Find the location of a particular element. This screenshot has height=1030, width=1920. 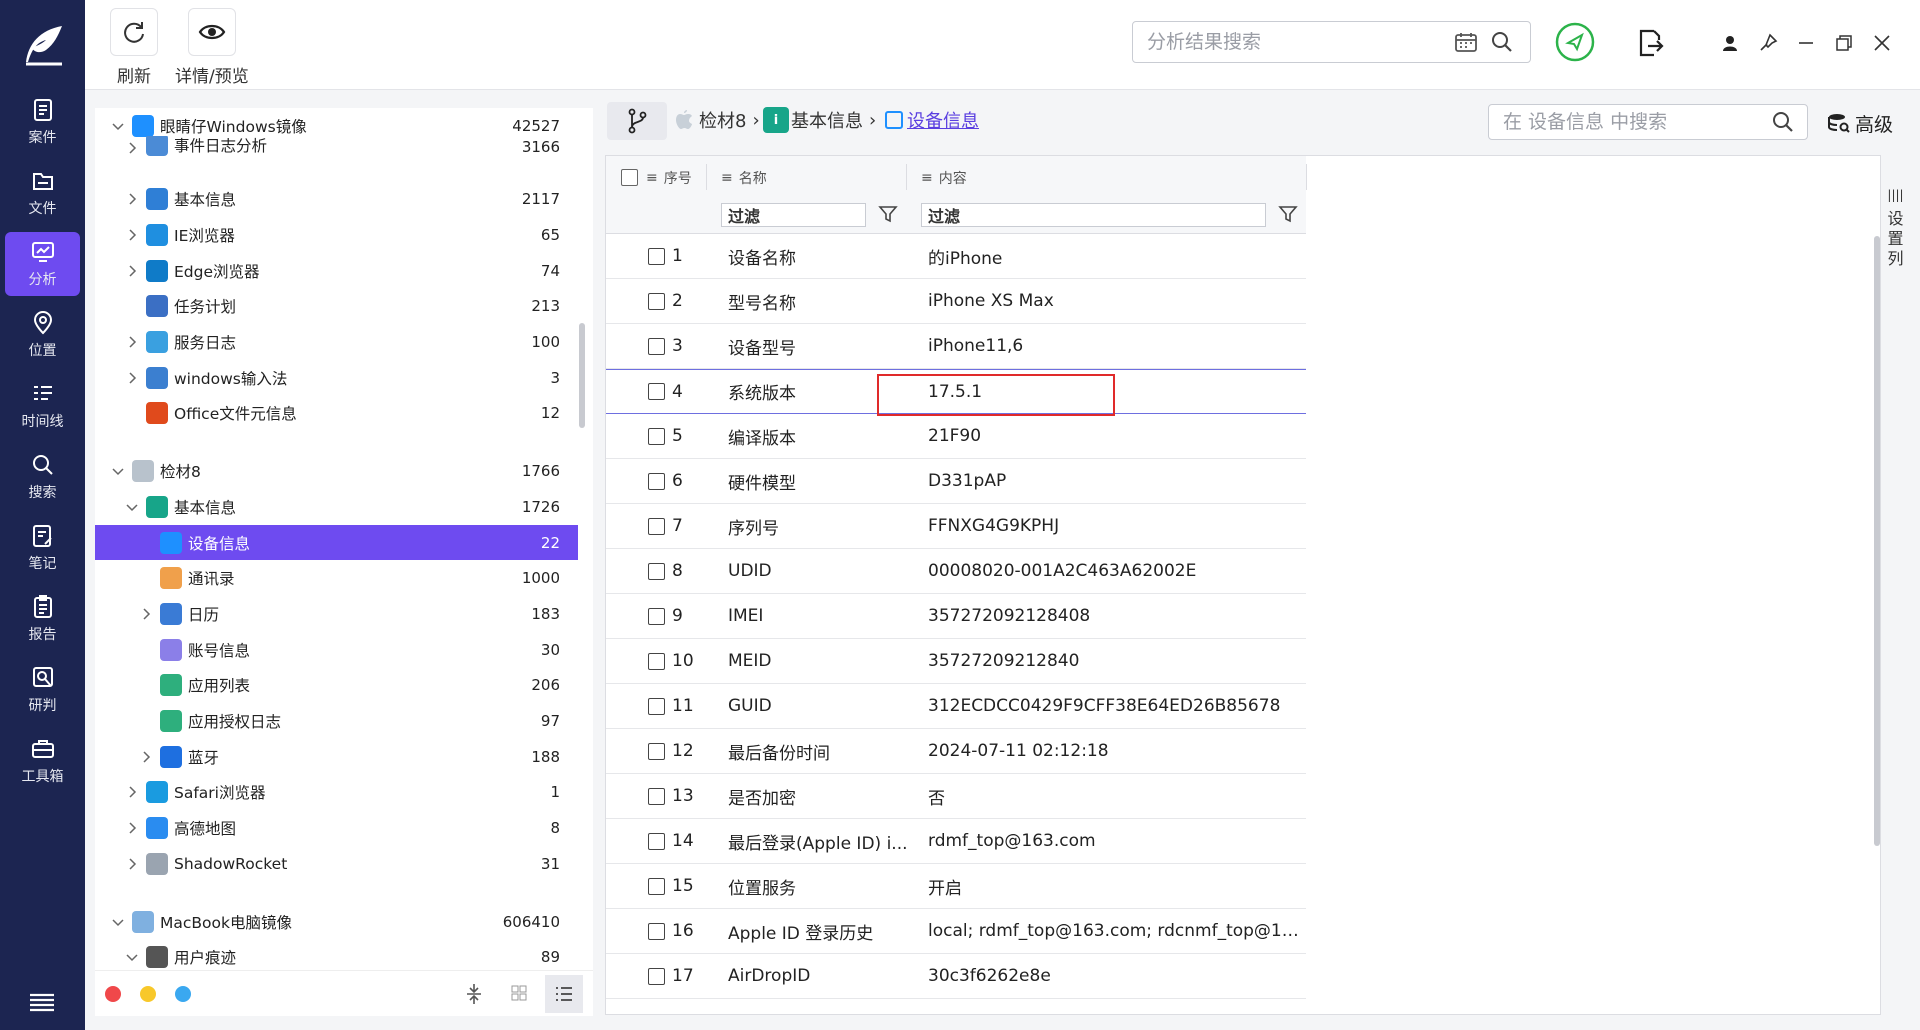

yellow-dot-icon is located at coordinates (148, 994).